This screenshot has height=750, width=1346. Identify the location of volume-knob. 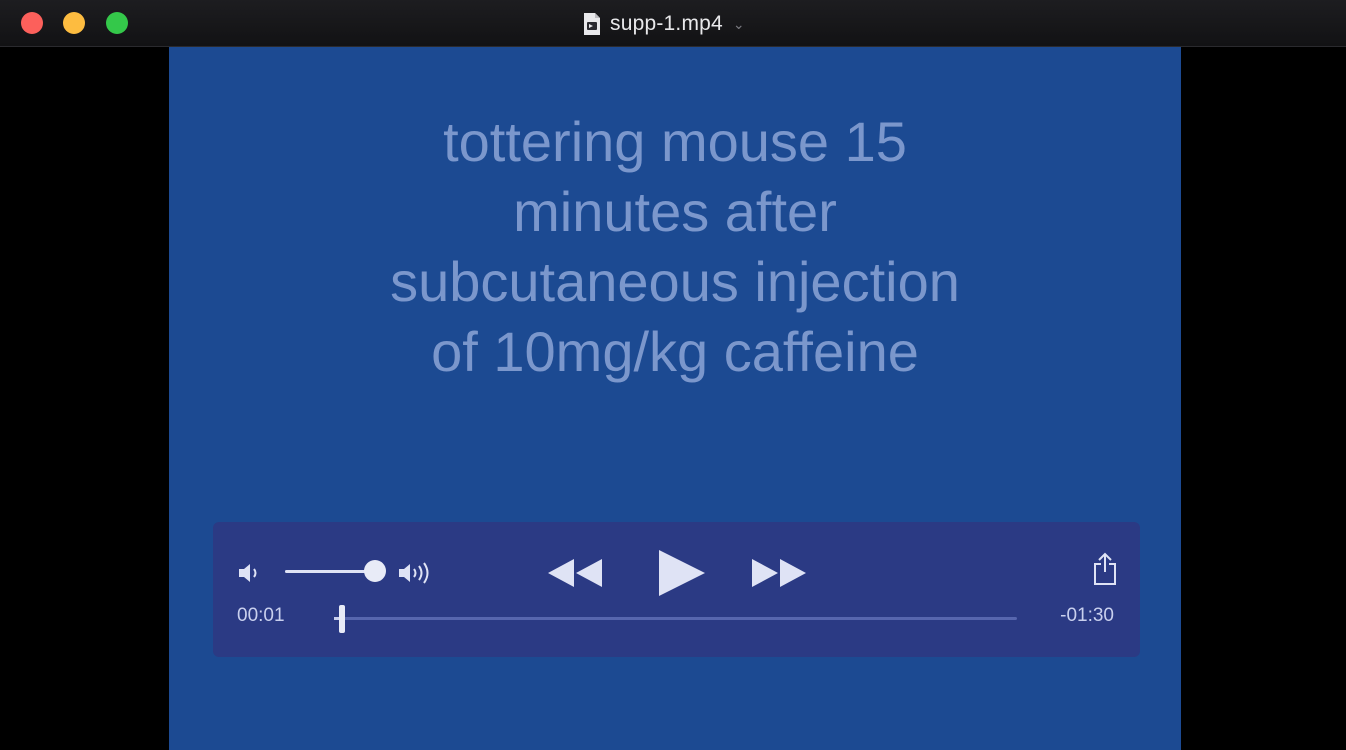
(375, 571).